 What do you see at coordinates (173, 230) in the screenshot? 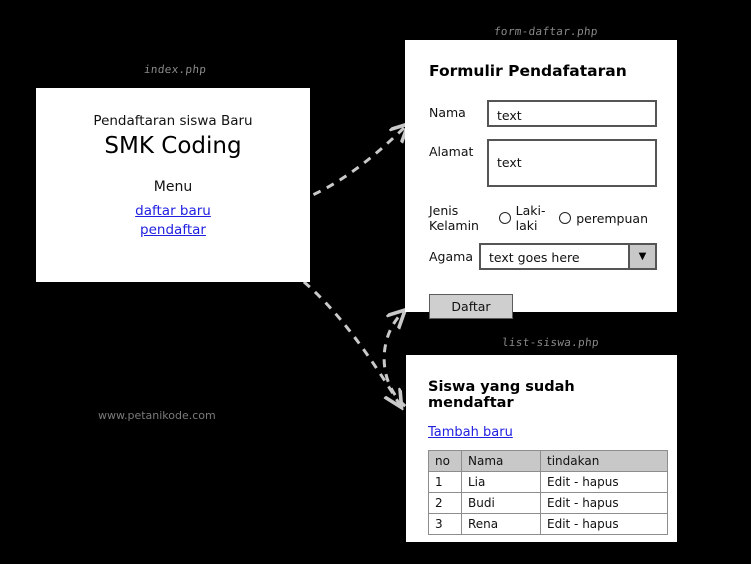
I see `link-pendaftar: pendaftar` at bounding box center [173, 230].